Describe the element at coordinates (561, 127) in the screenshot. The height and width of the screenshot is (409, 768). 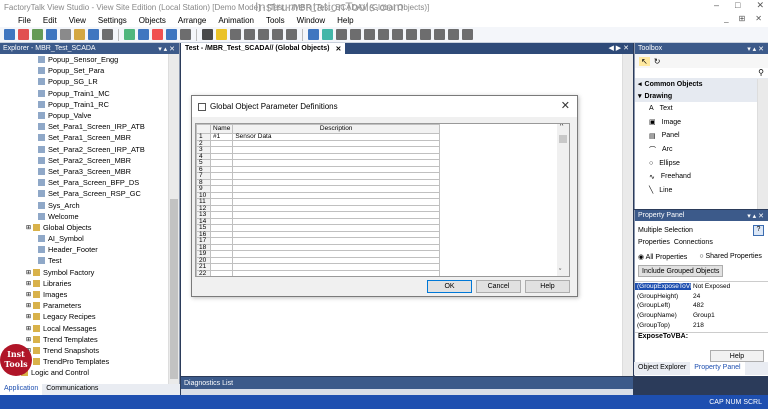
I see `scroll-up-icon: ^` at that location.